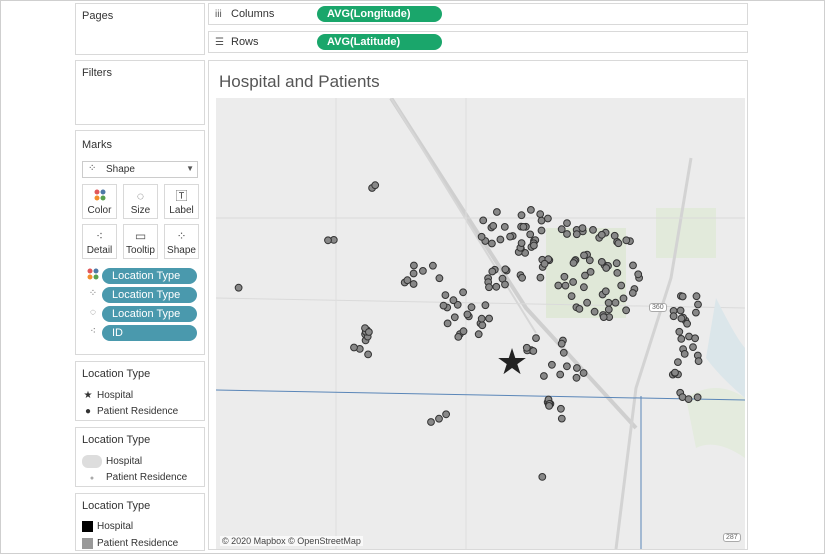 The image size is (825, 554). I want to click on columns-field-pill: AVG(Longitude), so click(379, 14).